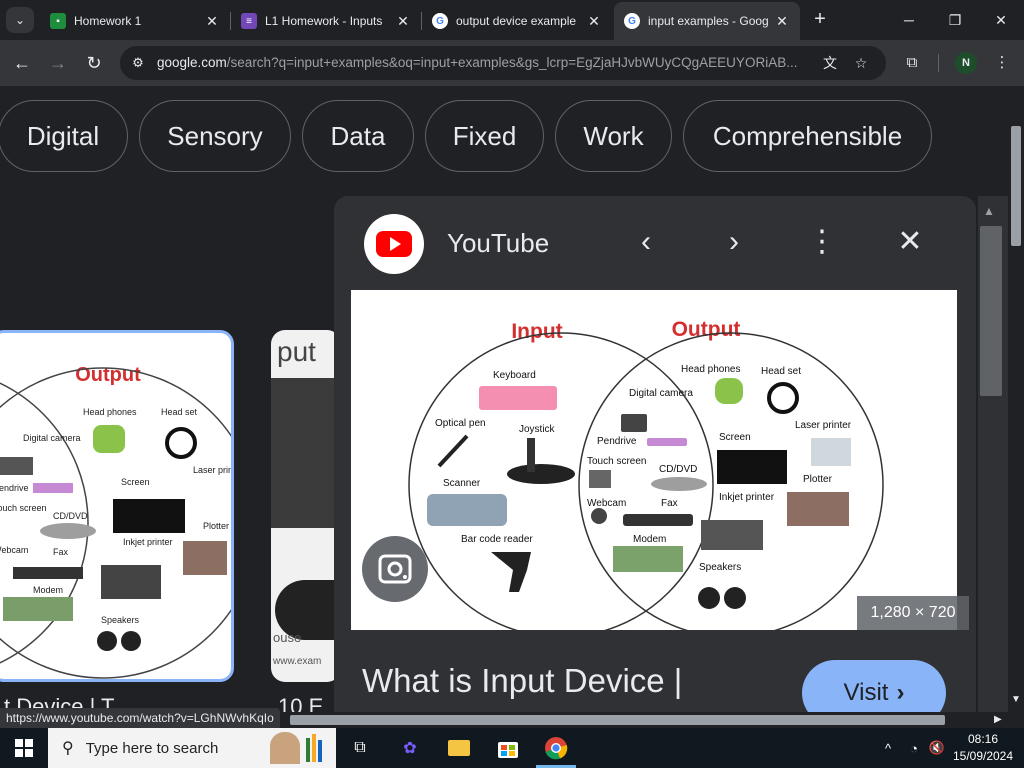 Image resolution: width=1024 pixels, height=768 pixels. Describe the element at coordinates (707, 21) in the screenshot. I see `tab-input-examples: G input examples - Goog ✕` at that location.